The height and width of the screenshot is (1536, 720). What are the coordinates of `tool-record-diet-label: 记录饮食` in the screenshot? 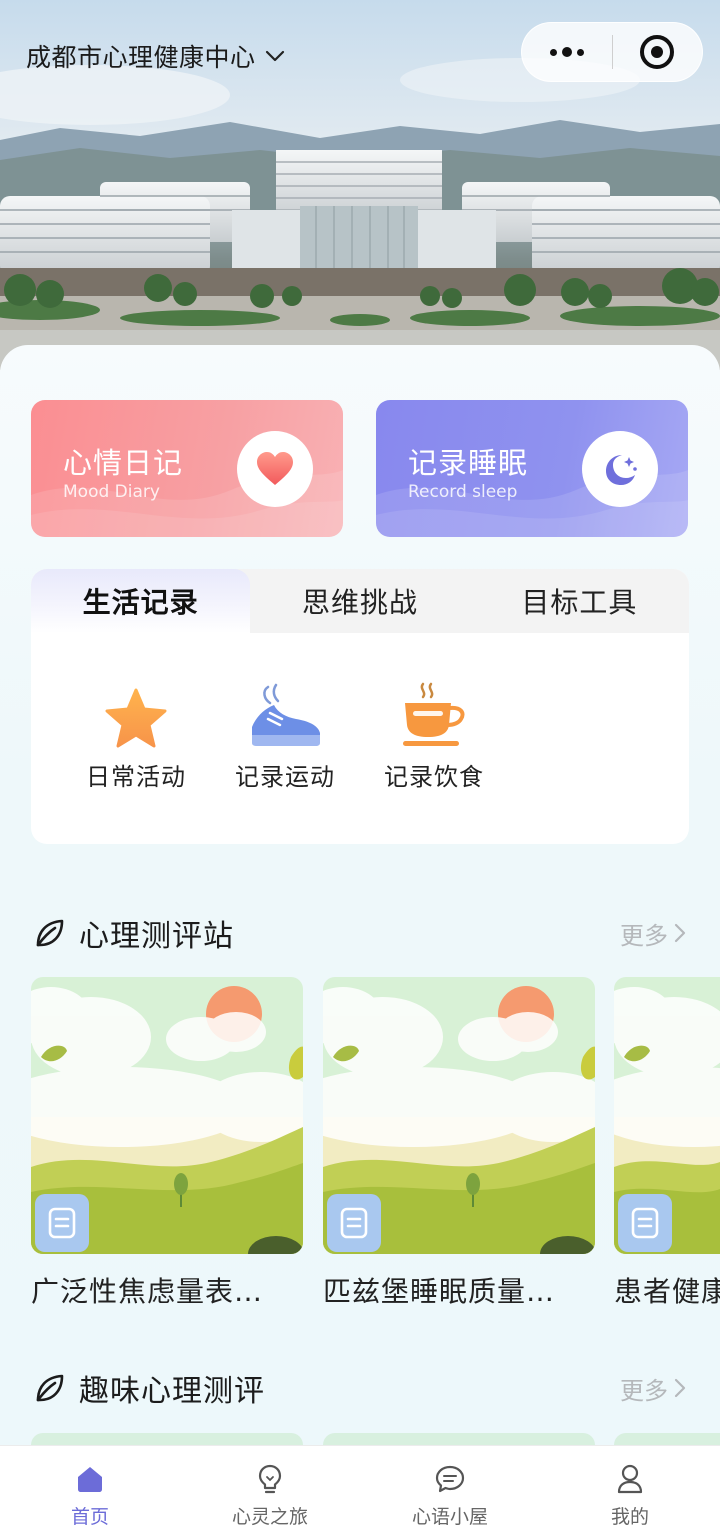 It's located at (434, 777).